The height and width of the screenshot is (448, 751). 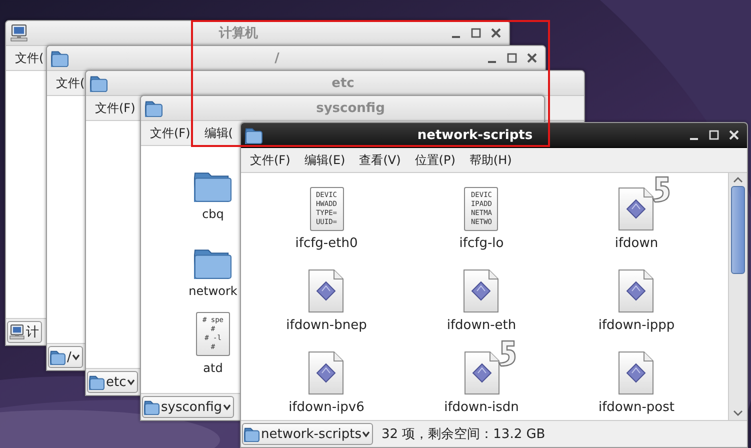 What do you see at coordinates (188, 407) in the screenshot?
I see `location-dropdown: sysconfig` at bounding box center [188, 407].